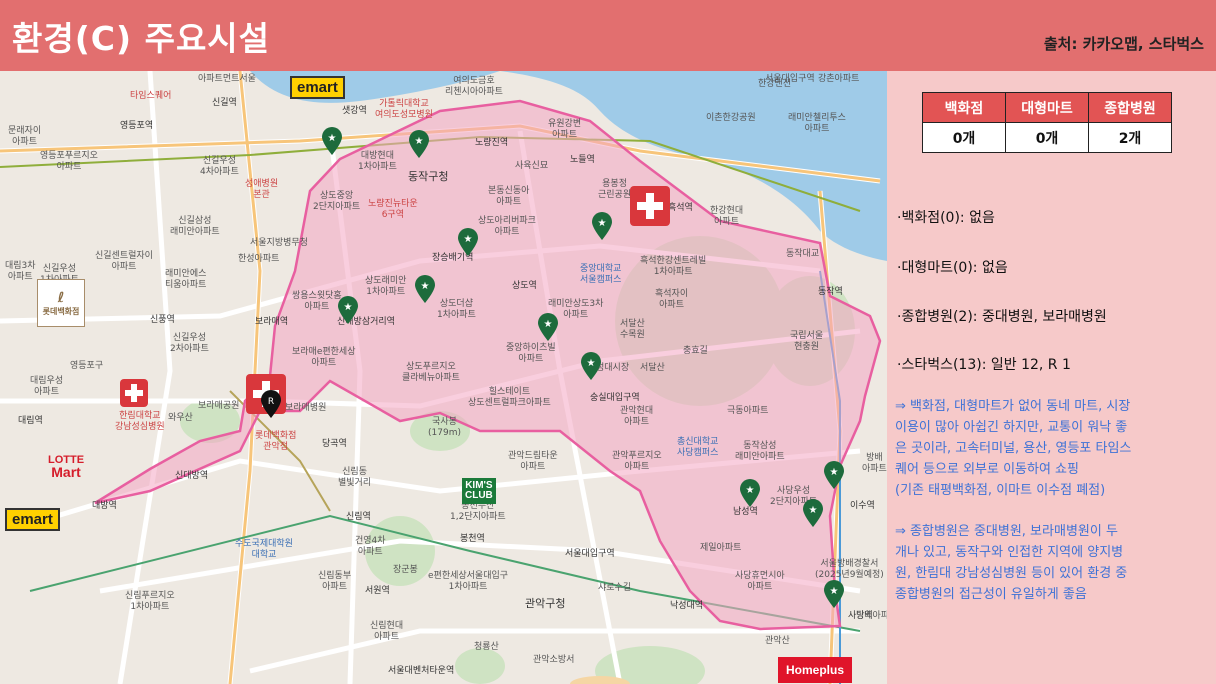 This screenshot has height=684, width=1216. I want to click on map-label: 샤로수길, so click(615, 588).